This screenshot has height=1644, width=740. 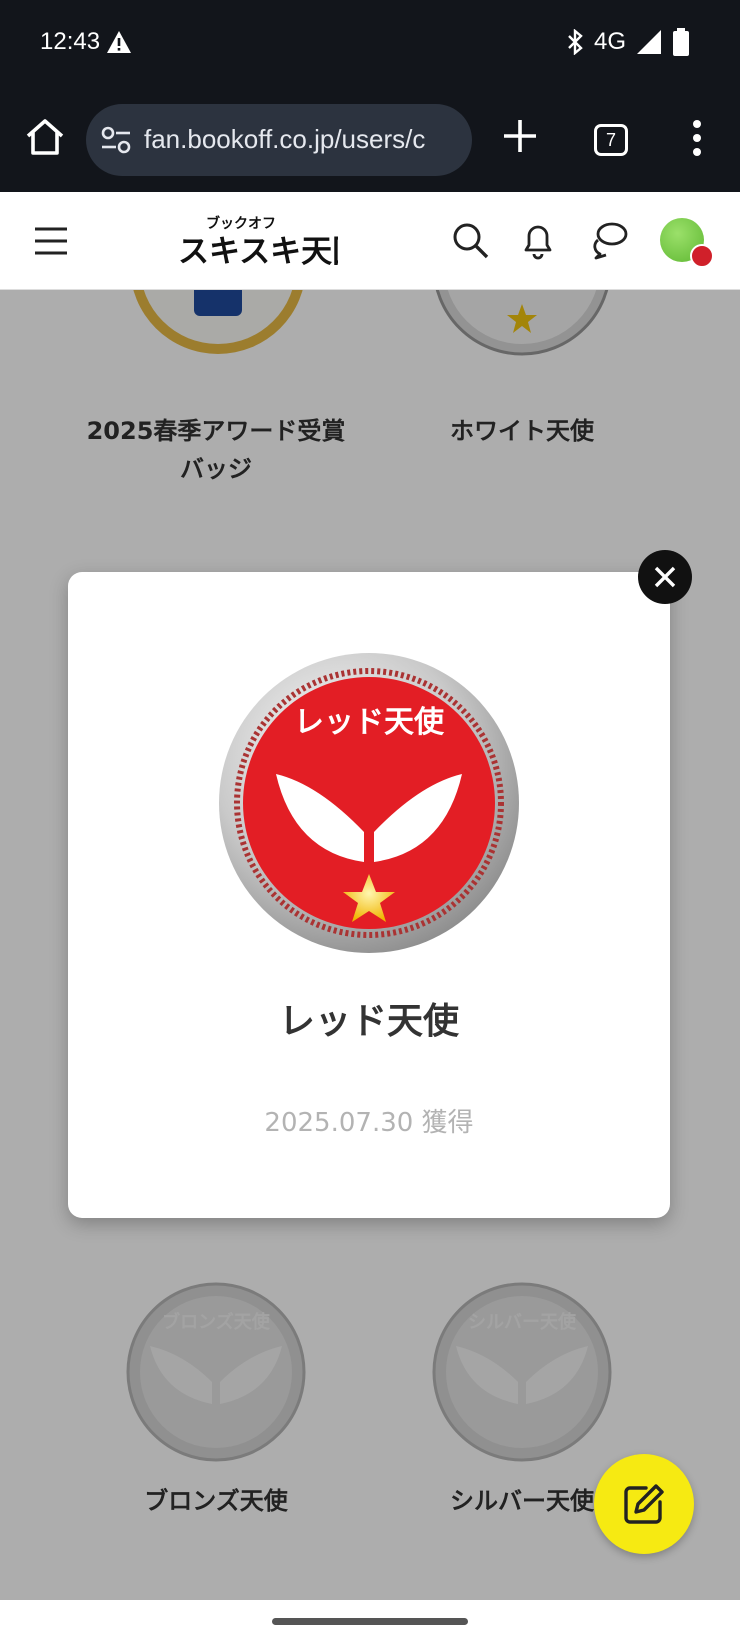 What do you see at coordinates (538, 240) in the screenshot?
I see `notification-bell-icon` at bounding box center [538, 240].